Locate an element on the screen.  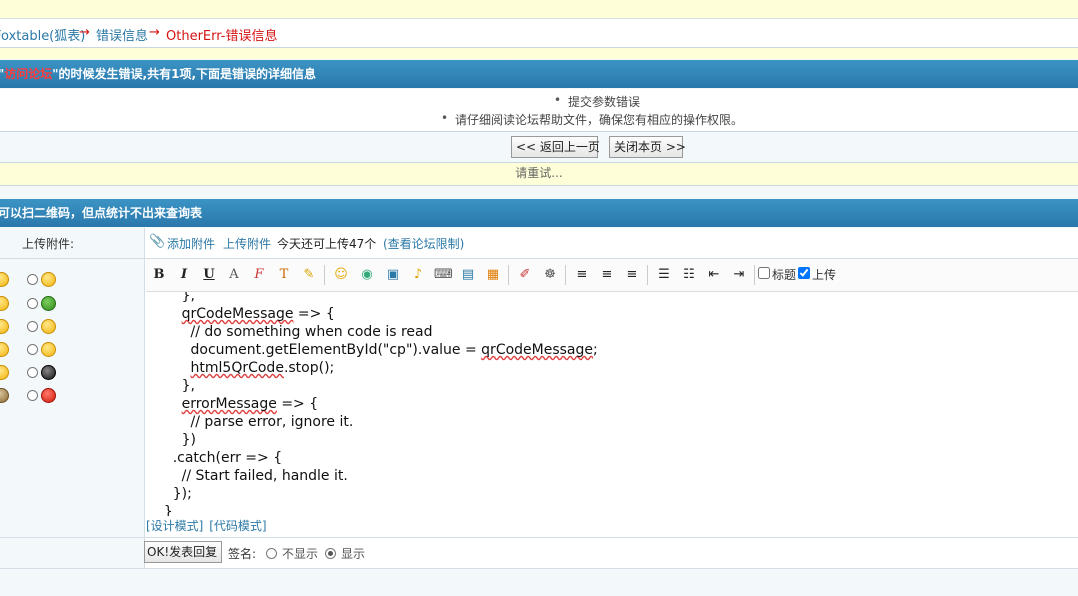
code-line: errorMessage => { is located at coordinates (250, 404).